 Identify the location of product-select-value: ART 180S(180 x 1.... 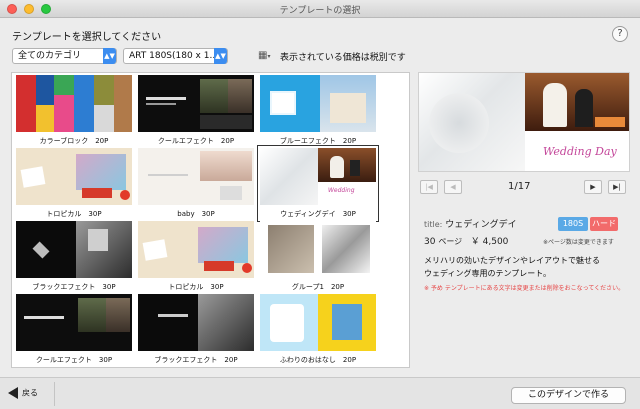
(174, 56).